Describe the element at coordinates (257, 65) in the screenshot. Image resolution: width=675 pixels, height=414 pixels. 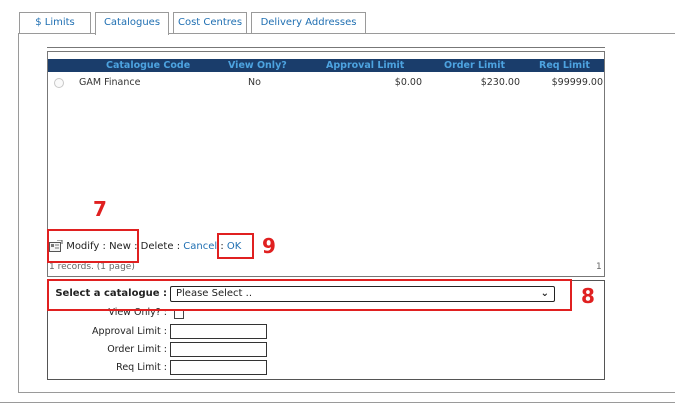
I see `column-view-only: View Only?` at that location.